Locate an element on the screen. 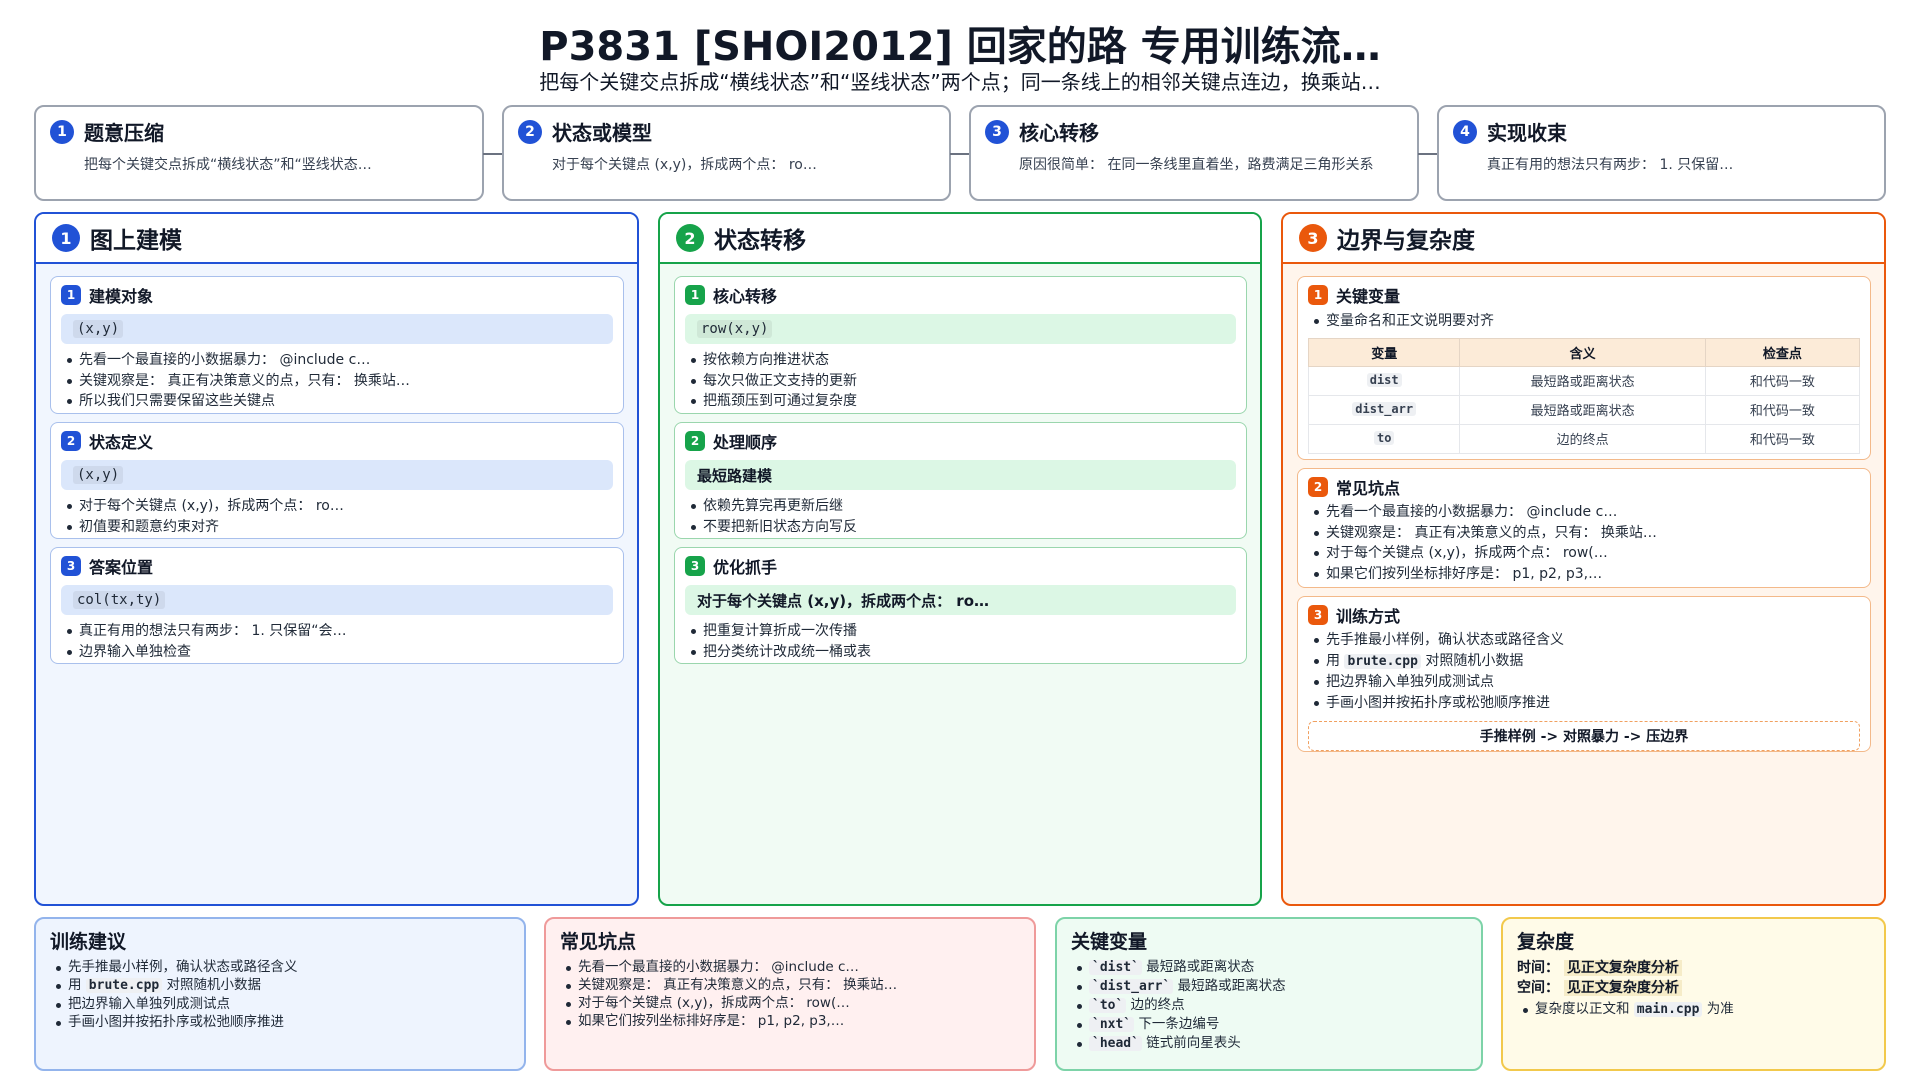  list-item: 把瓶颈压到可通过复杂度 is located at coordinates (960, 401).